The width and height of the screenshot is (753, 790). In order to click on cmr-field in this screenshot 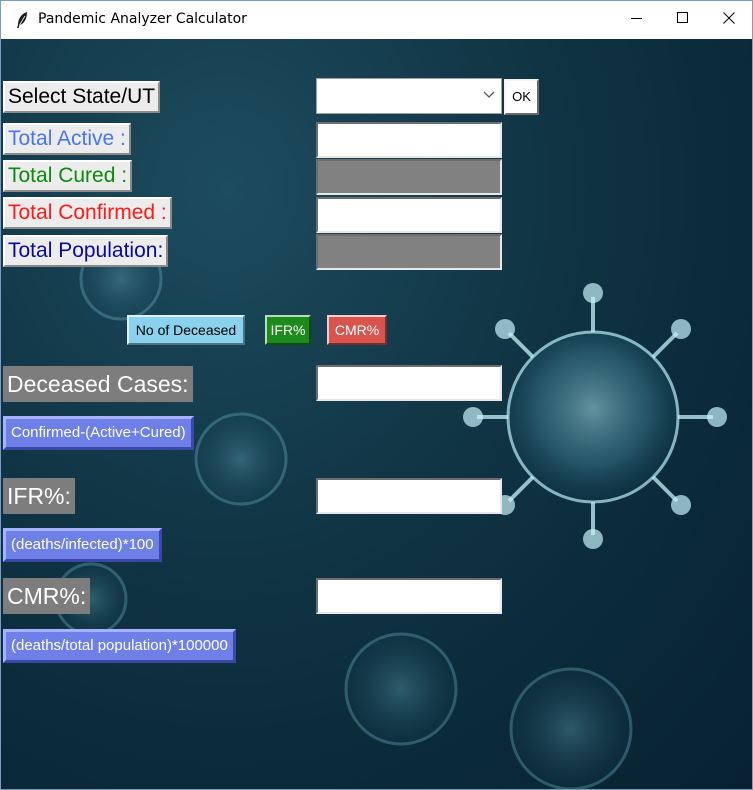, I will do `click(409, 596)`.